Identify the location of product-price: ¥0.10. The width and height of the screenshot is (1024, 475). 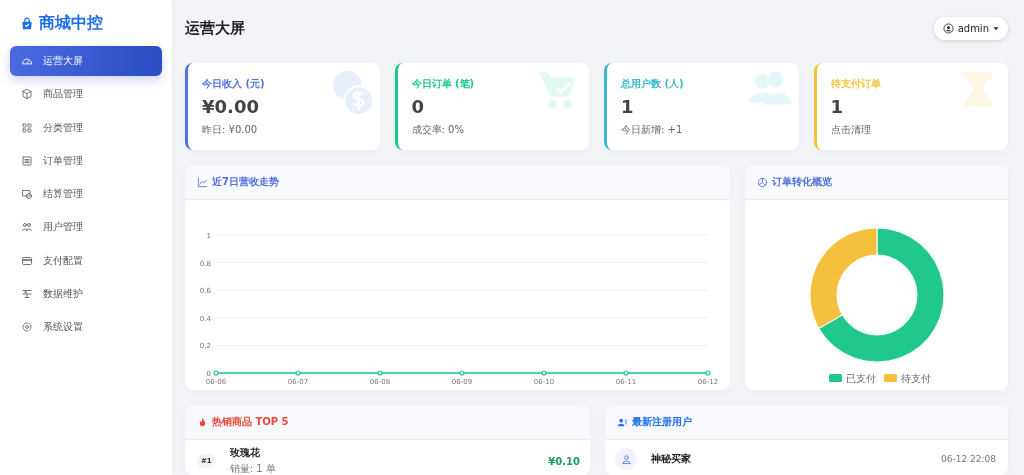
(564, 461).